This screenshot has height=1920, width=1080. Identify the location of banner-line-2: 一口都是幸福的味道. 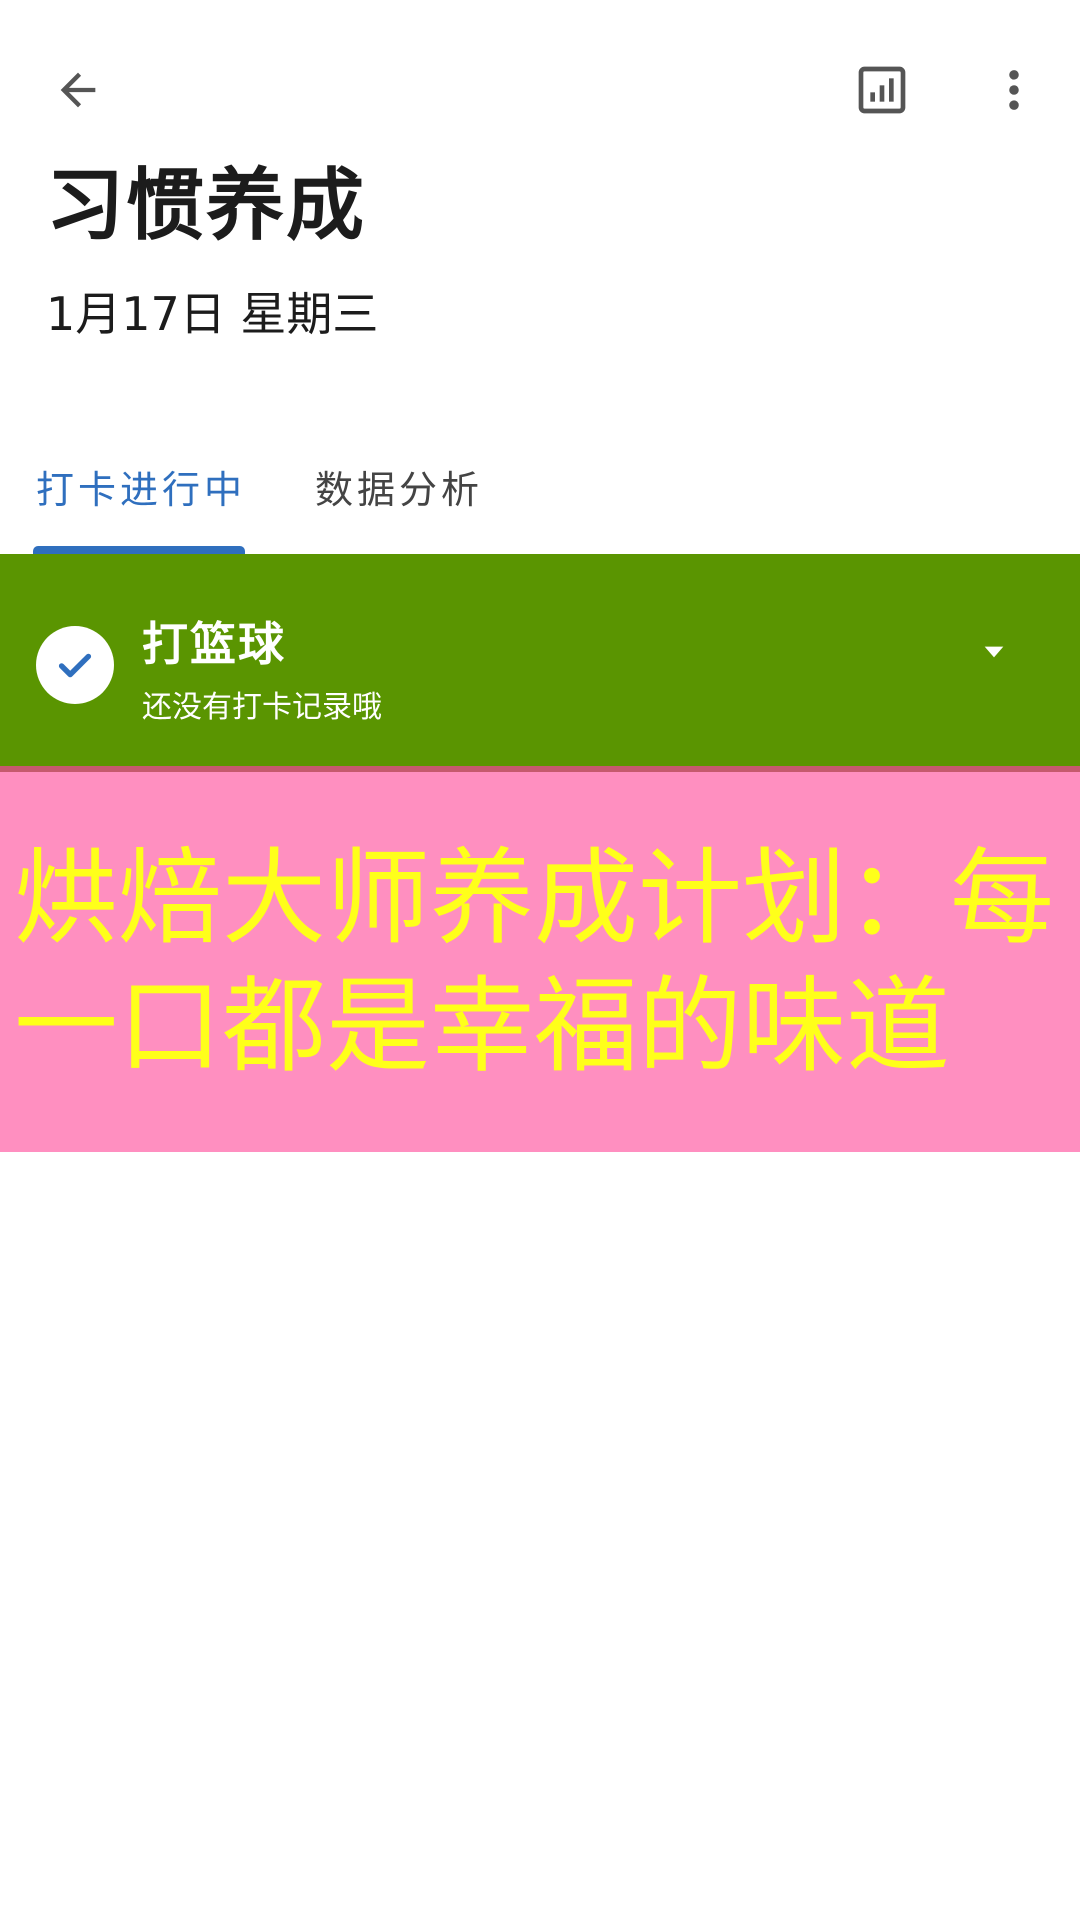
(482, 1026).